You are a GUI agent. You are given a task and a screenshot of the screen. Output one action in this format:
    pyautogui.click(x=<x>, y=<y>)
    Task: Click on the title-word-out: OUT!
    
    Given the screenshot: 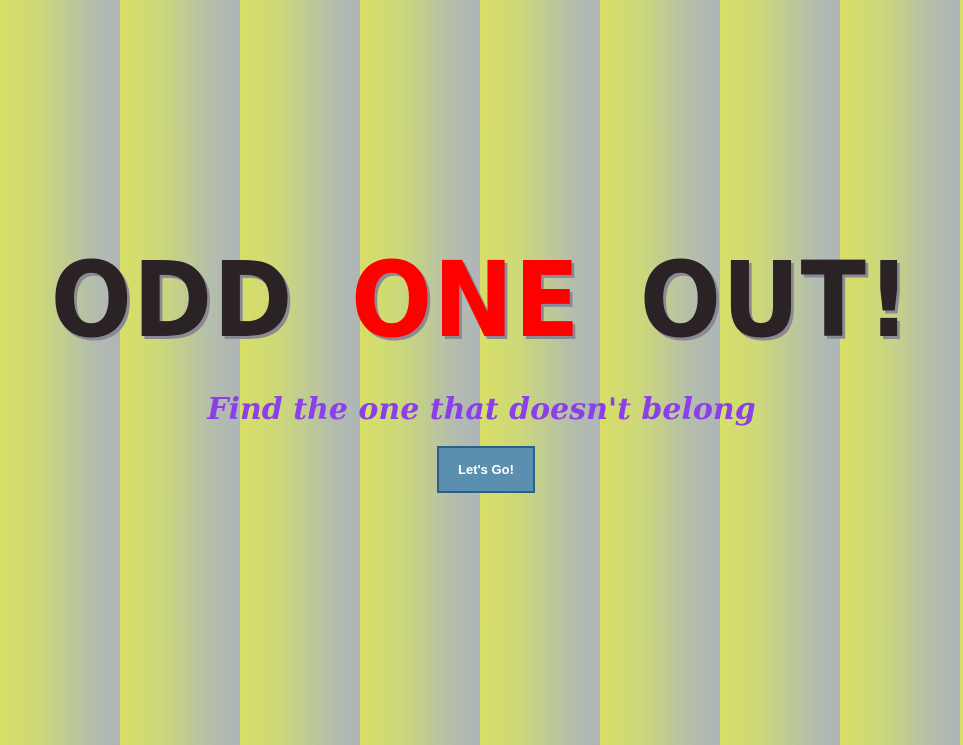 What is the action you would take?
    pyautogui.click(x=775, y=300)
    